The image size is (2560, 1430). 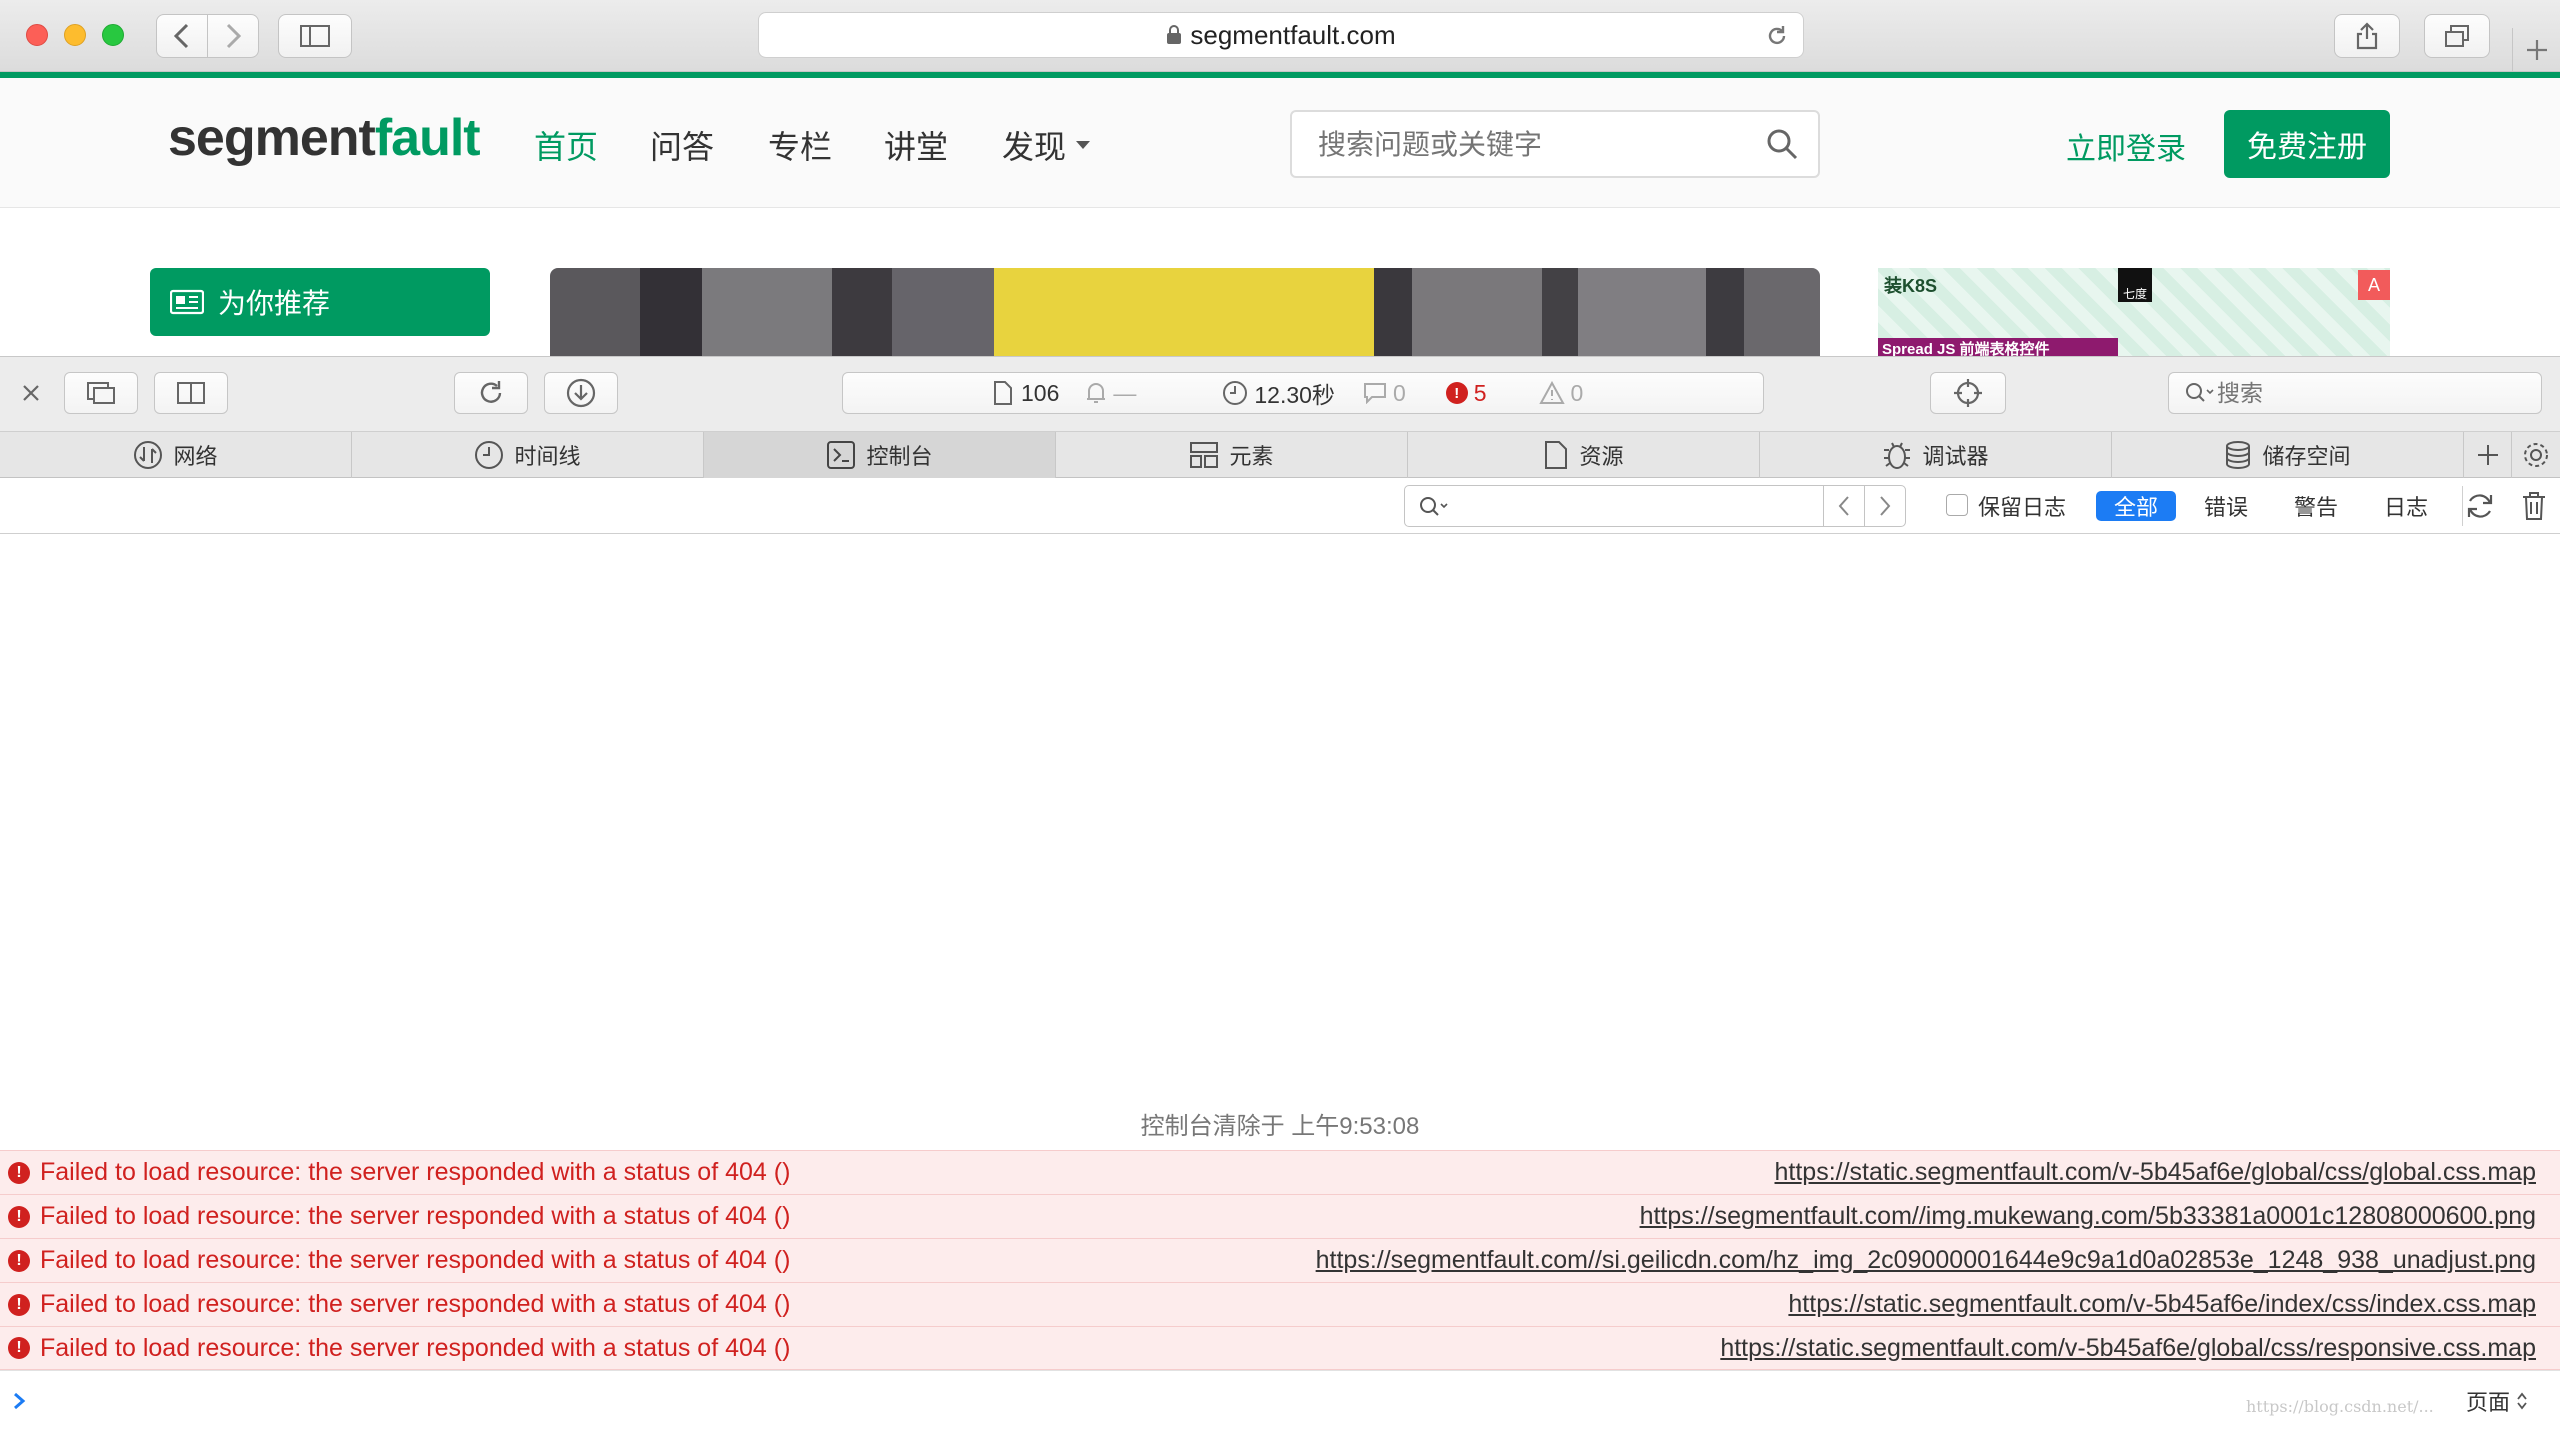 What do you see at coordinates (2307, 144) in the screenshot?
I see `register-button: 免费注册` at bounding box center [2307, 144].